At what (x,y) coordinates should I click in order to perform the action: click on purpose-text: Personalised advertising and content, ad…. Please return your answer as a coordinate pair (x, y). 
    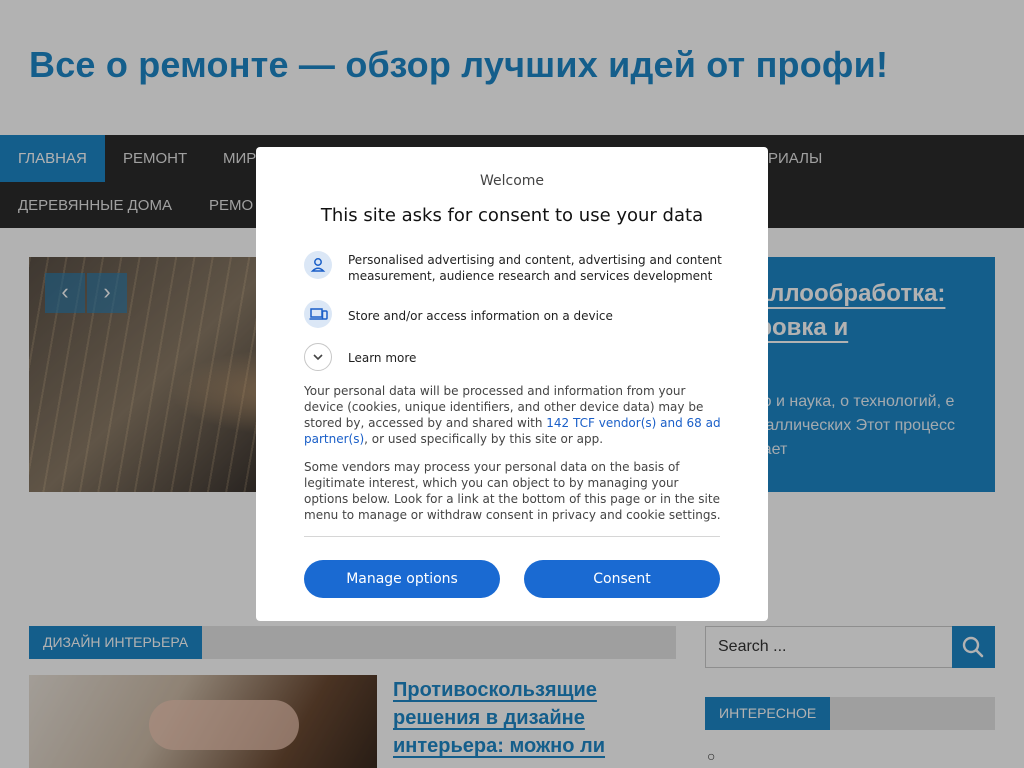
    Looking at the image, I should click on (535, 268).